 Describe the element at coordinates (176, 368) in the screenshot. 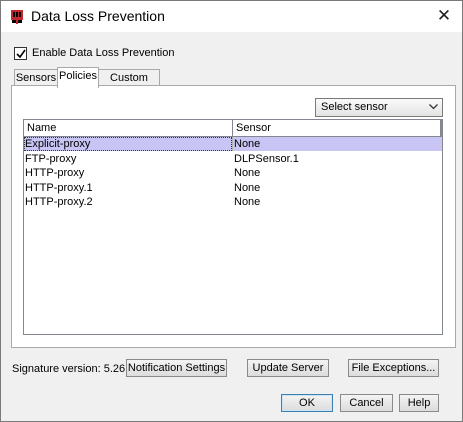

I see `notification-settings-button: Notification Settings` at that location.